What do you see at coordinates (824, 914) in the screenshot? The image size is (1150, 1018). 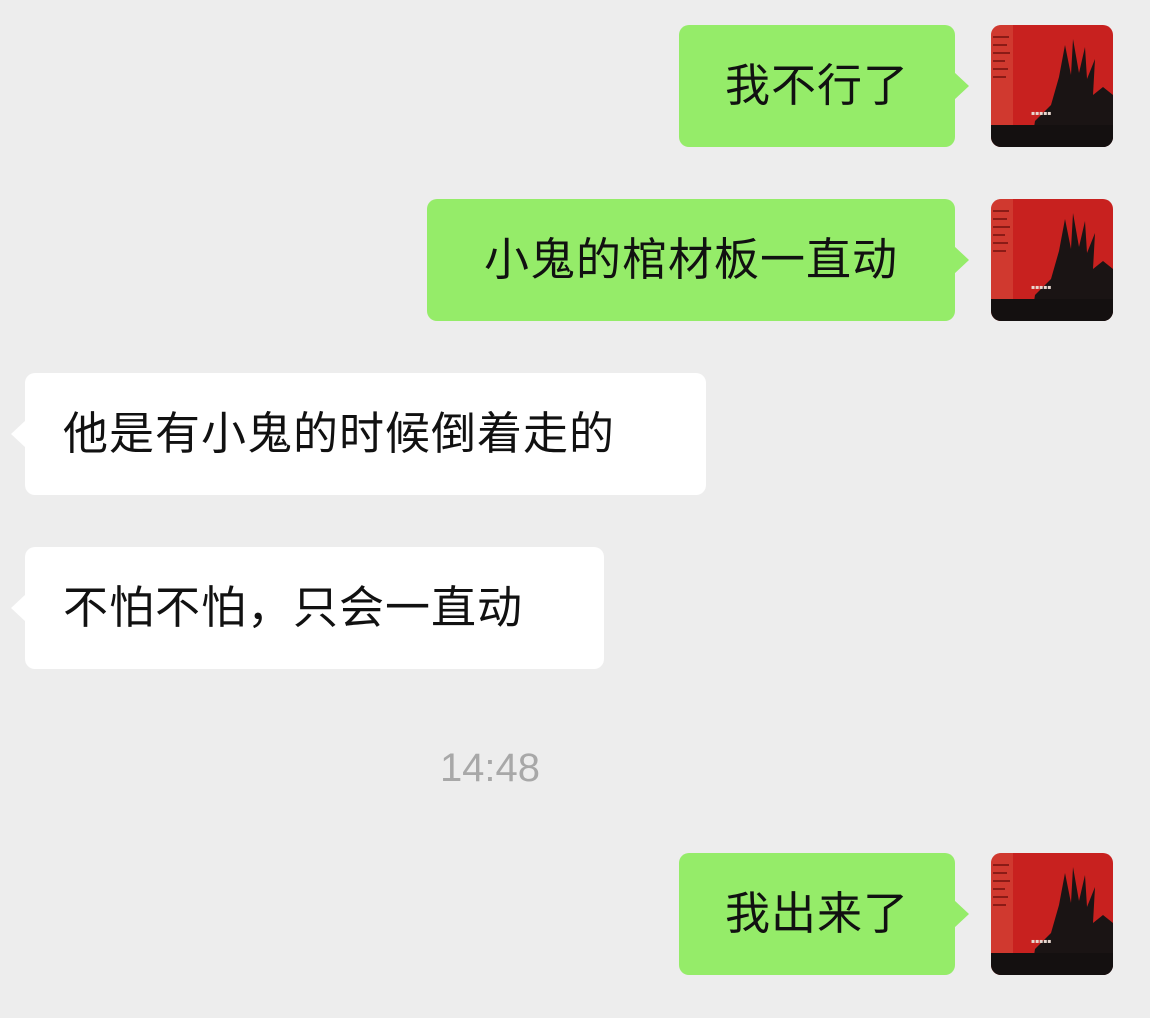 I see `outgoing-message-bubble: 我出来了` at bounding box center [824, 914].